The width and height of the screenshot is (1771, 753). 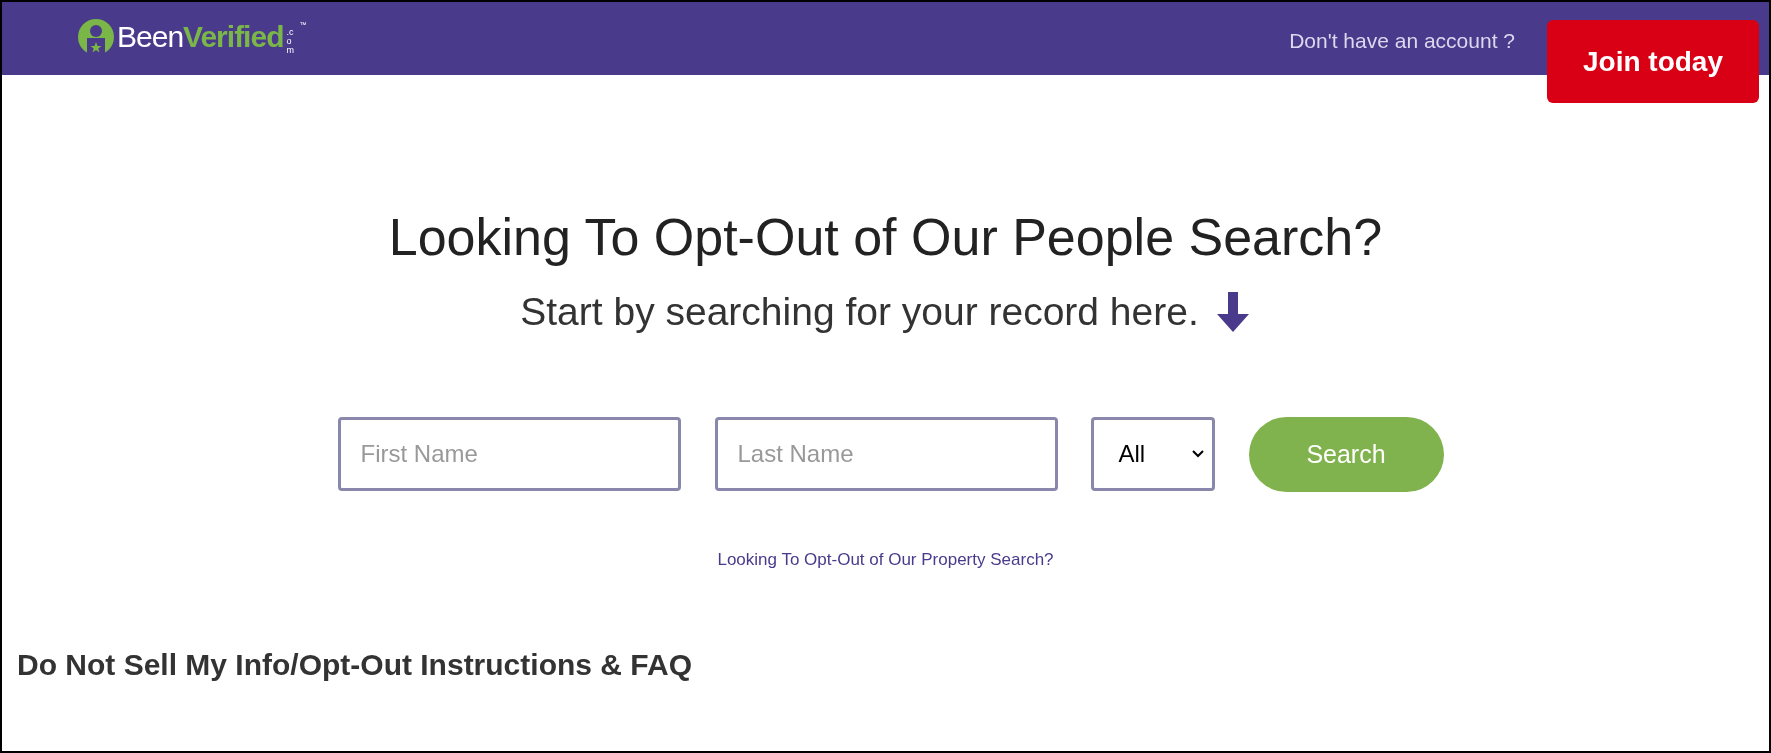 I want to click on chevron-down-icon, so click(x=1197, y=454).